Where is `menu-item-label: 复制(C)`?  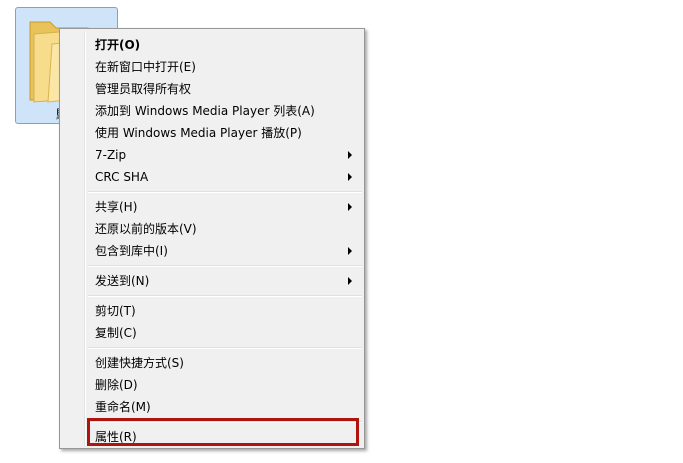 menu-item-label: 复制(C) is located at coordinates (116, 333).